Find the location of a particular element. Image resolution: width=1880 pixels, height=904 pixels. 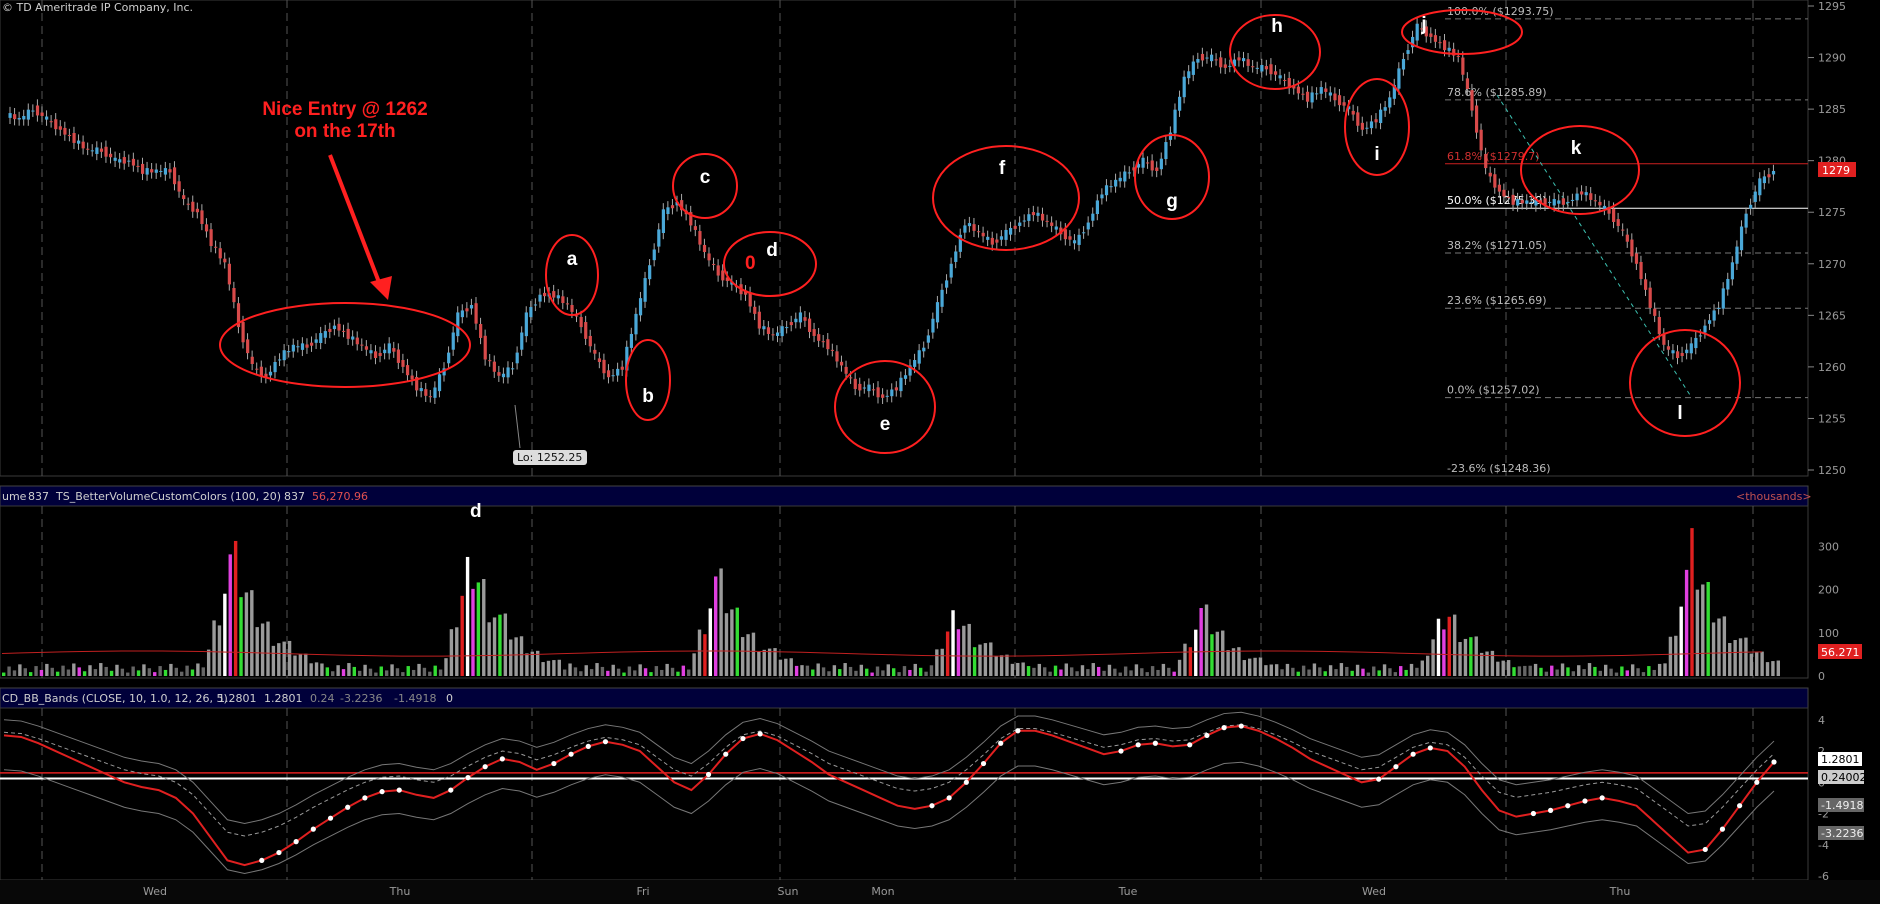

day-label: Wed is located at coordinates (1374, 891).